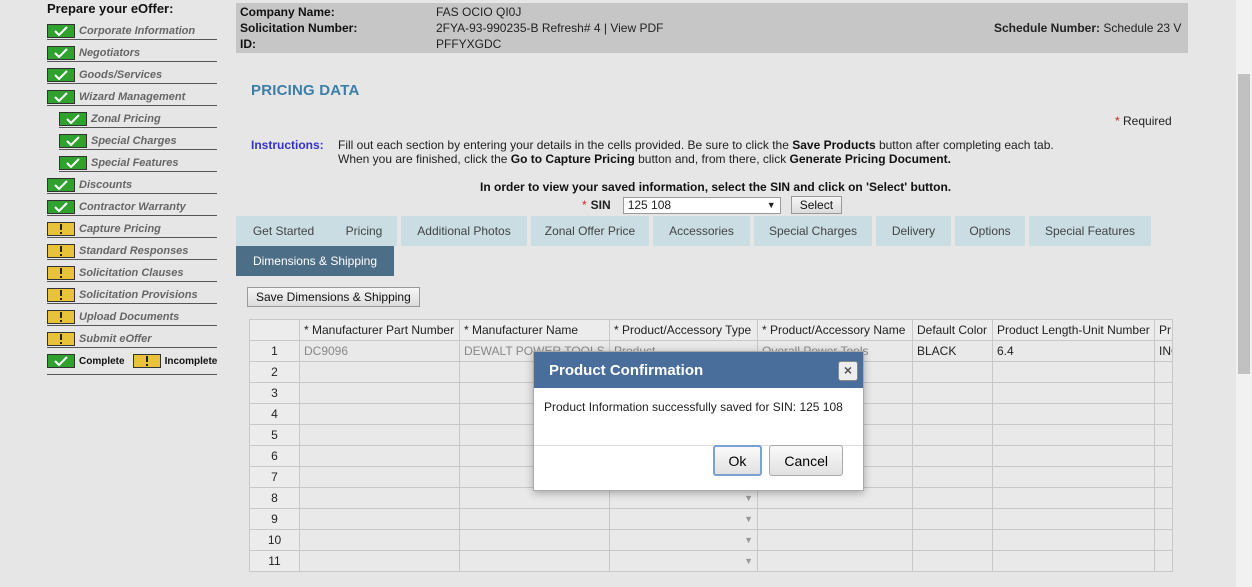  I want to click on sidebar-item: Capture Pricing, so click(132, 227).